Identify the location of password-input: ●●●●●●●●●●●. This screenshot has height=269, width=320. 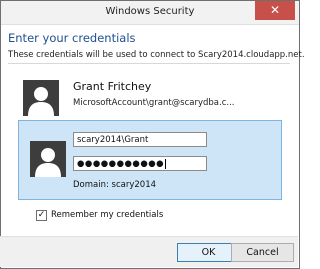
(140, 163).